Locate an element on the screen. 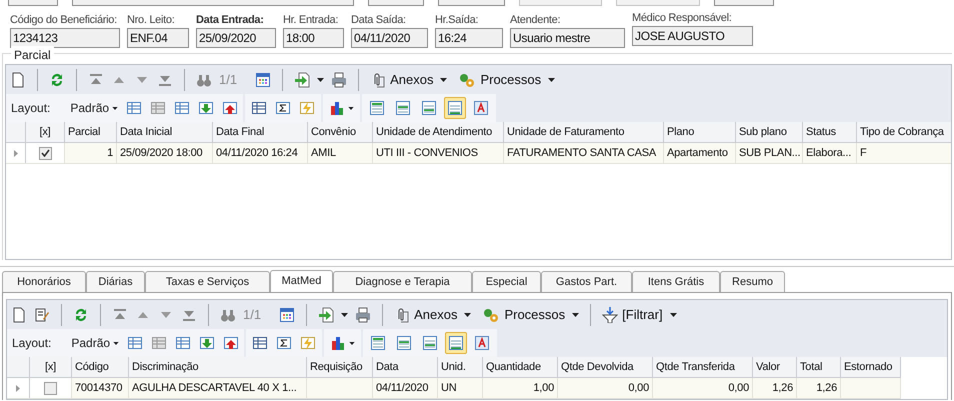 Image resolution: width=954 pixels, height=401 pixels. column-header: Valor is located at coordinates (775, 367).